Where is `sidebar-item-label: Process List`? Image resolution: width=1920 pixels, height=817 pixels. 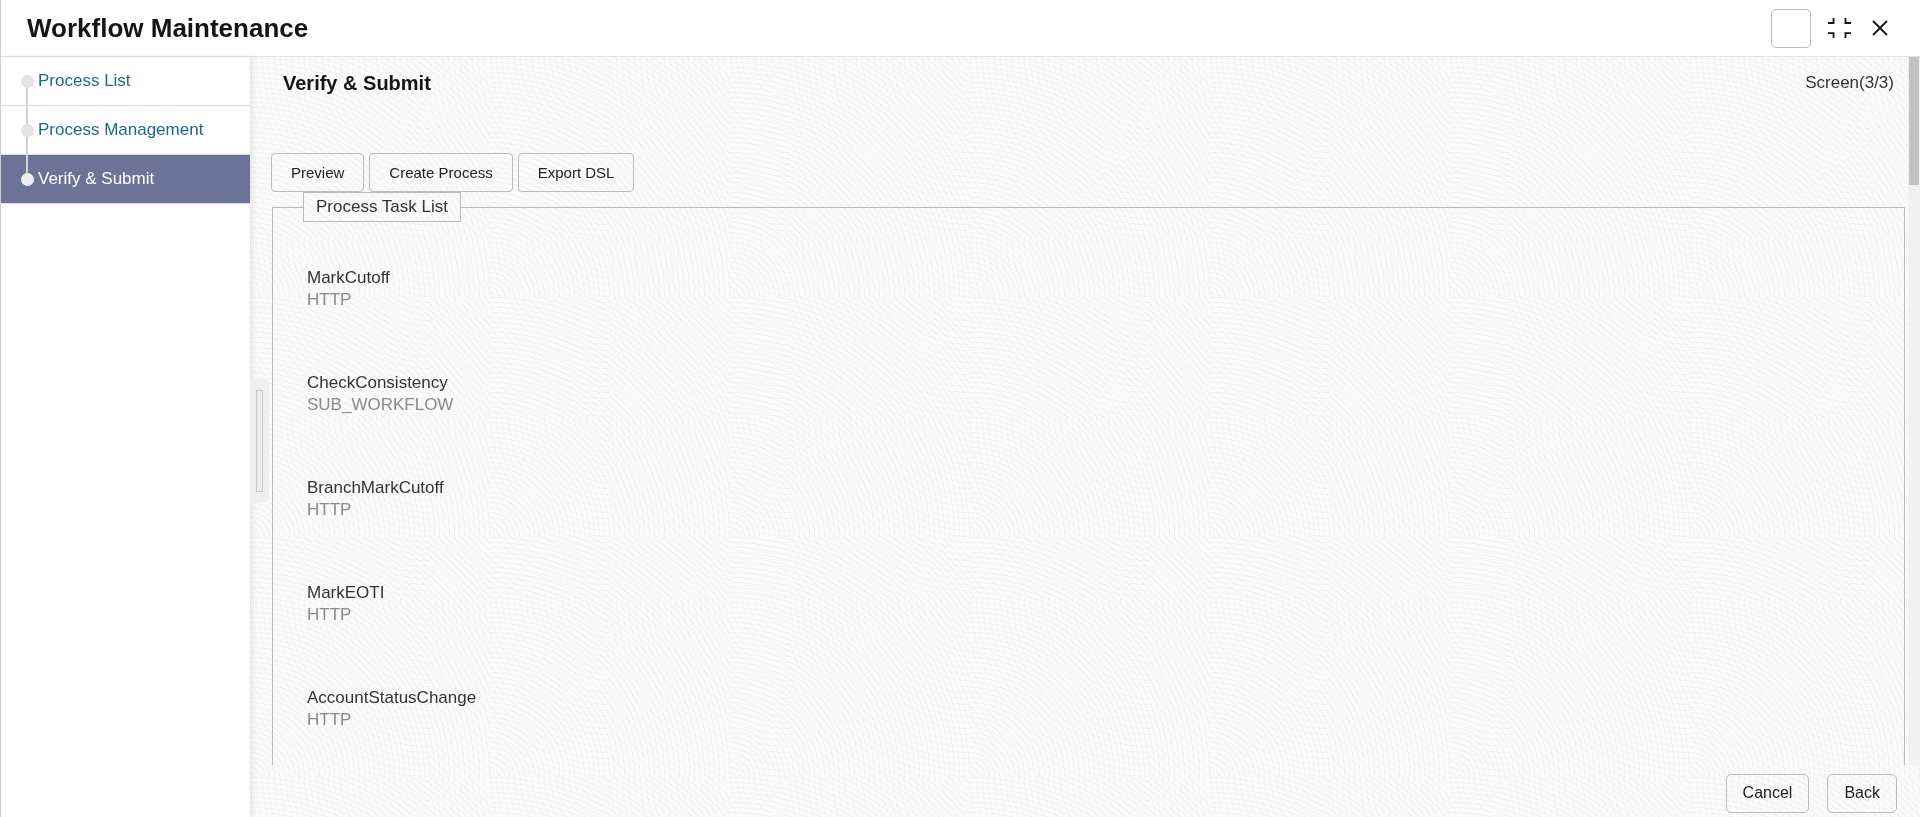
sidebar-item-label: Process List is located at coordinates (84, 81).